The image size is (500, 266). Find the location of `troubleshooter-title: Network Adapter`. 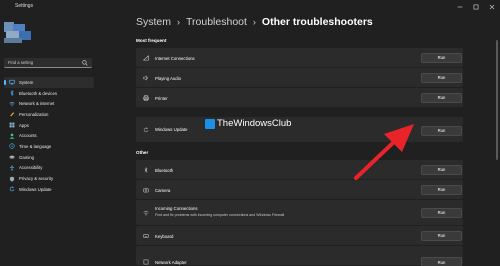

troubleshooter-title: Network Adapter is located at coordinates (171, 262).